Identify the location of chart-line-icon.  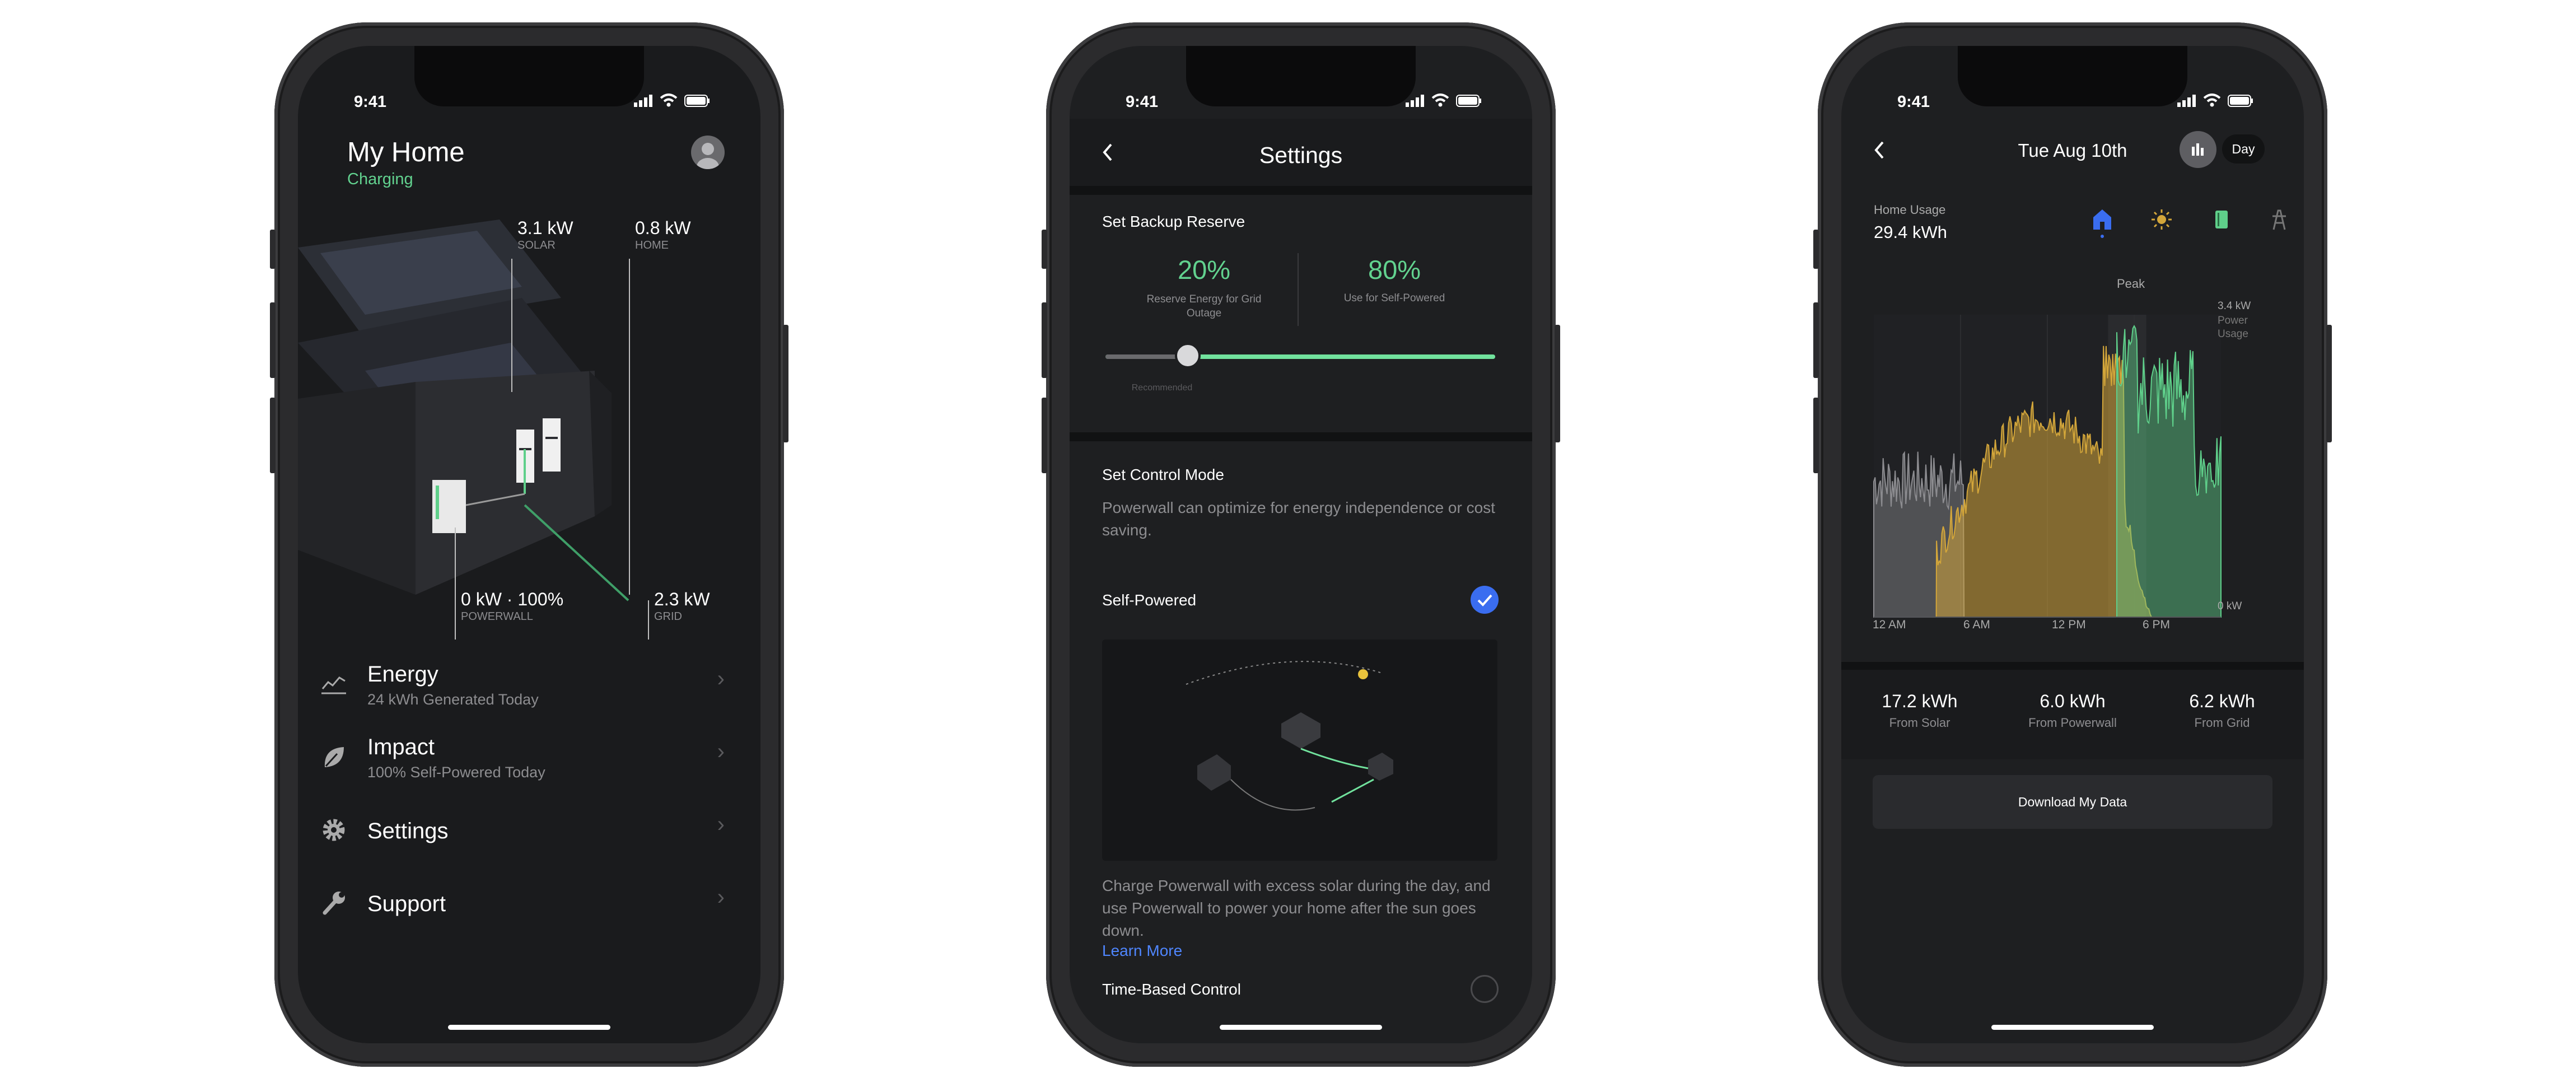
(334, 686).